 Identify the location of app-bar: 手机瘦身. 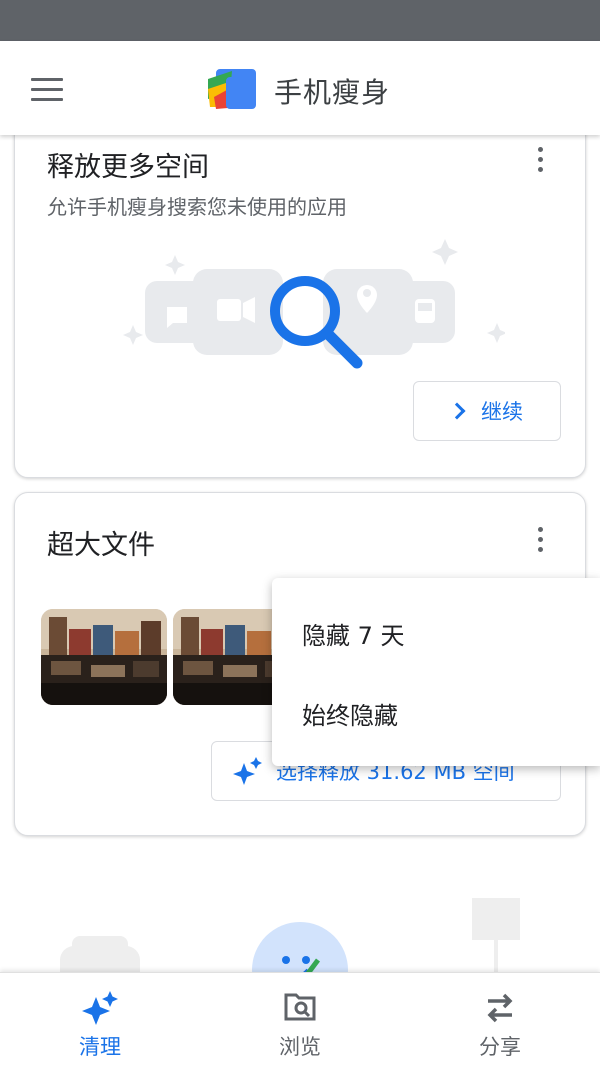
(300, 88).